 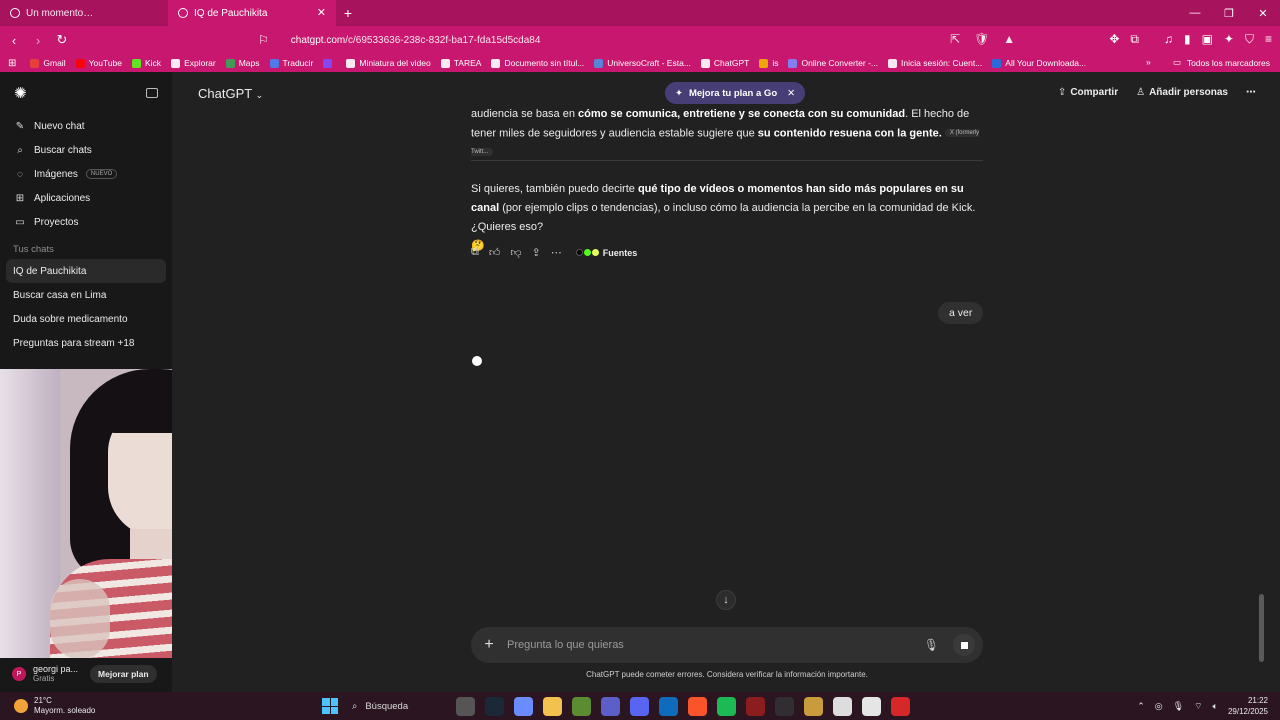 What do you see at coordinates (1229, 13) in the screenshot?
I see `restore-icon: ❐` at bounding box center [1229, 13].